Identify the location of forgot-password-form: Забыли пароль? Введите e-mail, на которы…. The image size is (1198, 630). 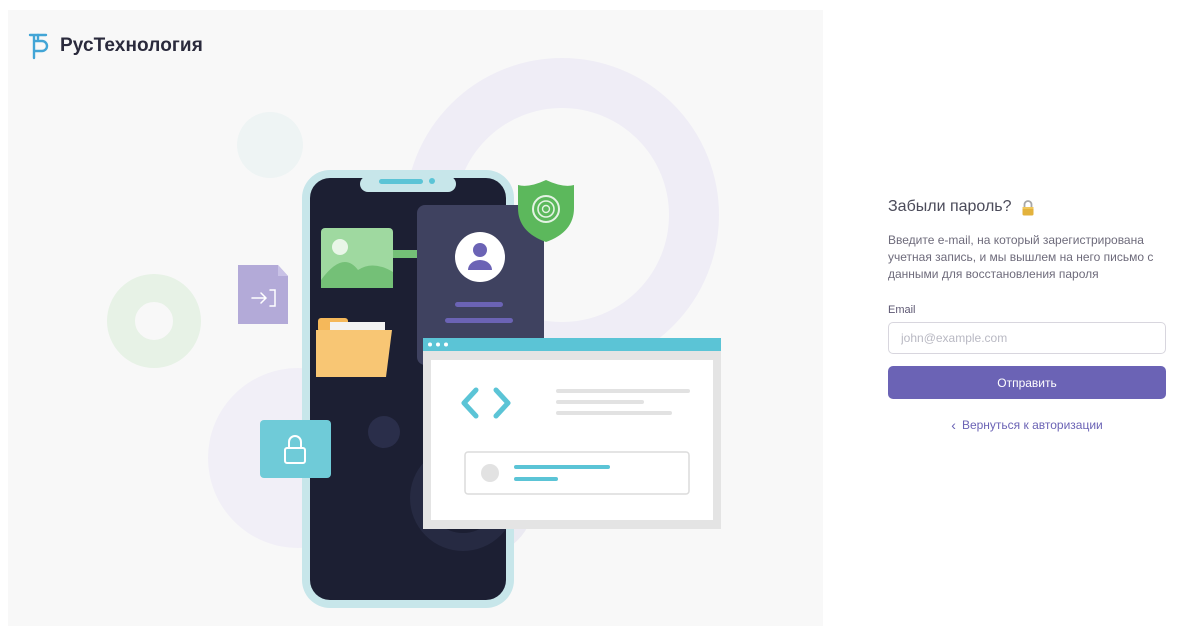
(1027, 315).